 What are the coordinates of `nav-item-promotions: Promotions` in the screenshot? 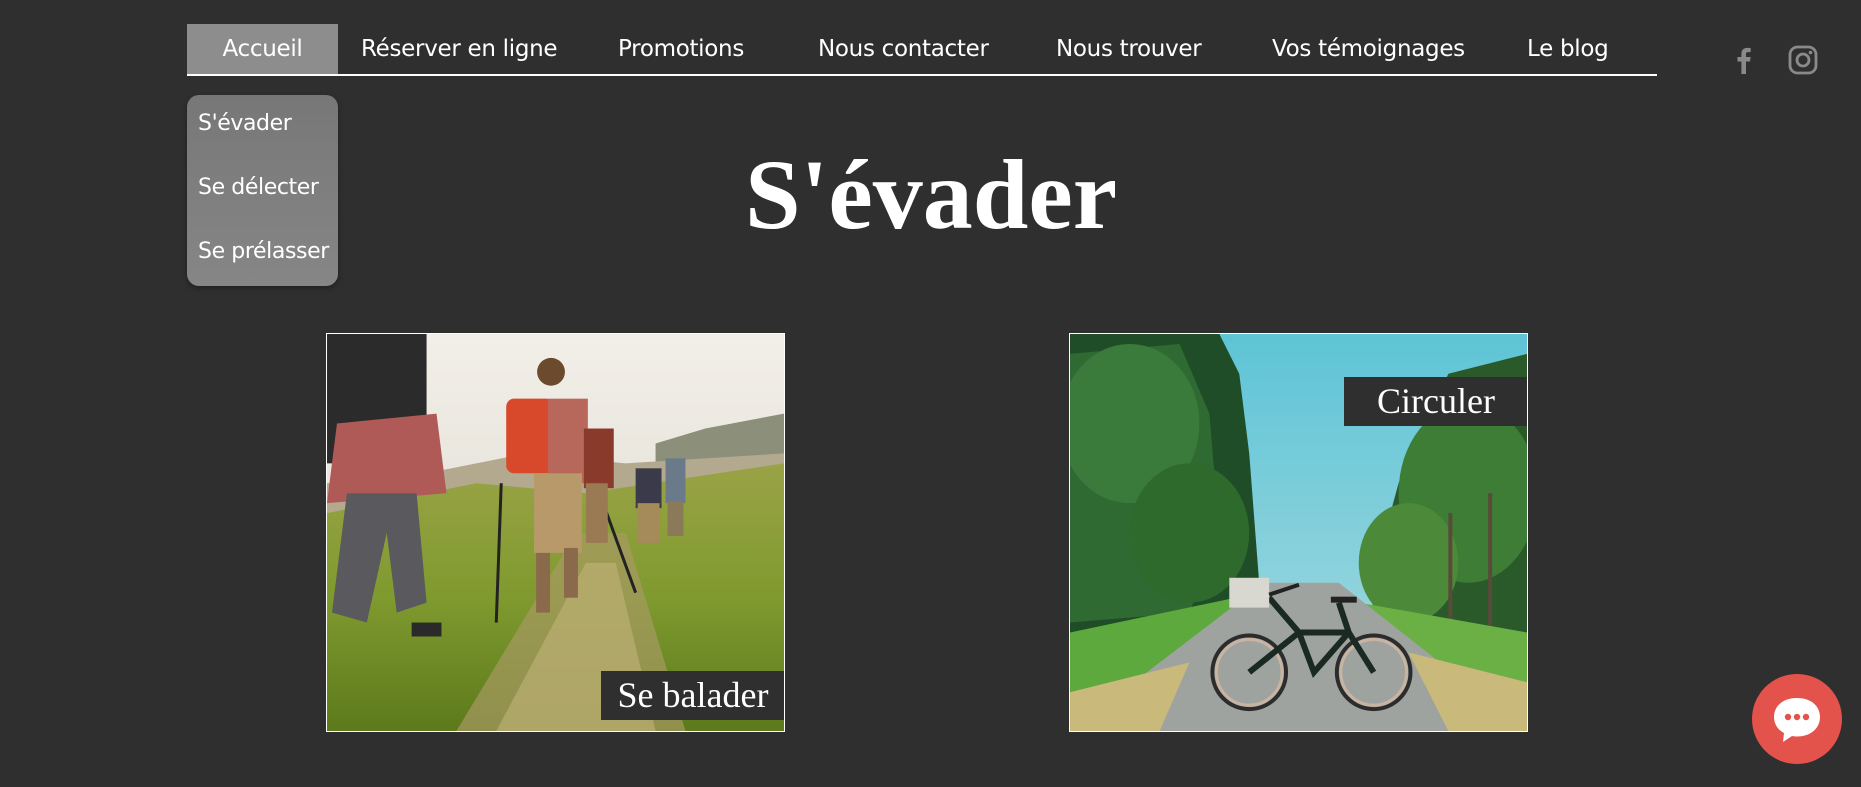 It's located at (681, 49).